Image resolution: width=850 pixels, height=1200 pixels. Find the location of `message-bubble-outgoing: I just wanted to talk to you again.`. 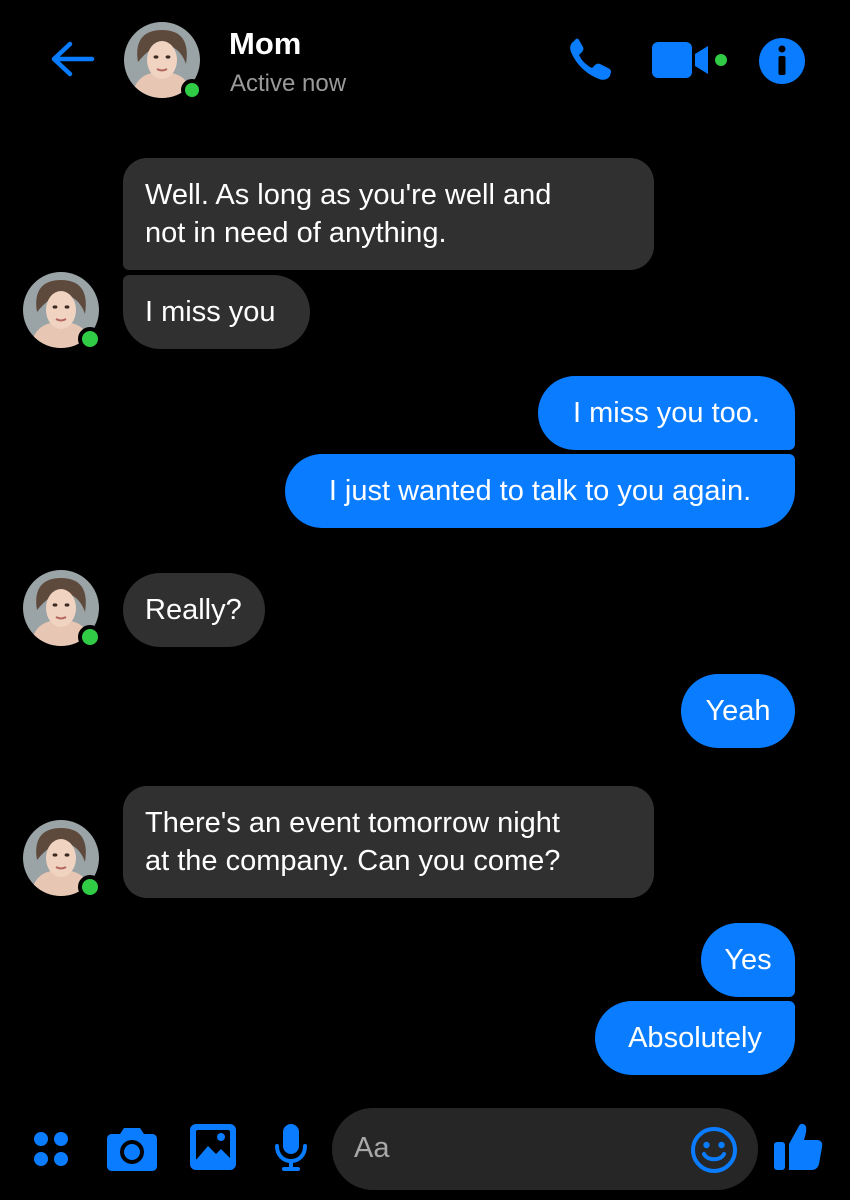

message-bubble-outgoing: I just wanted to talk to you again. is located at coordinates (540, 491).